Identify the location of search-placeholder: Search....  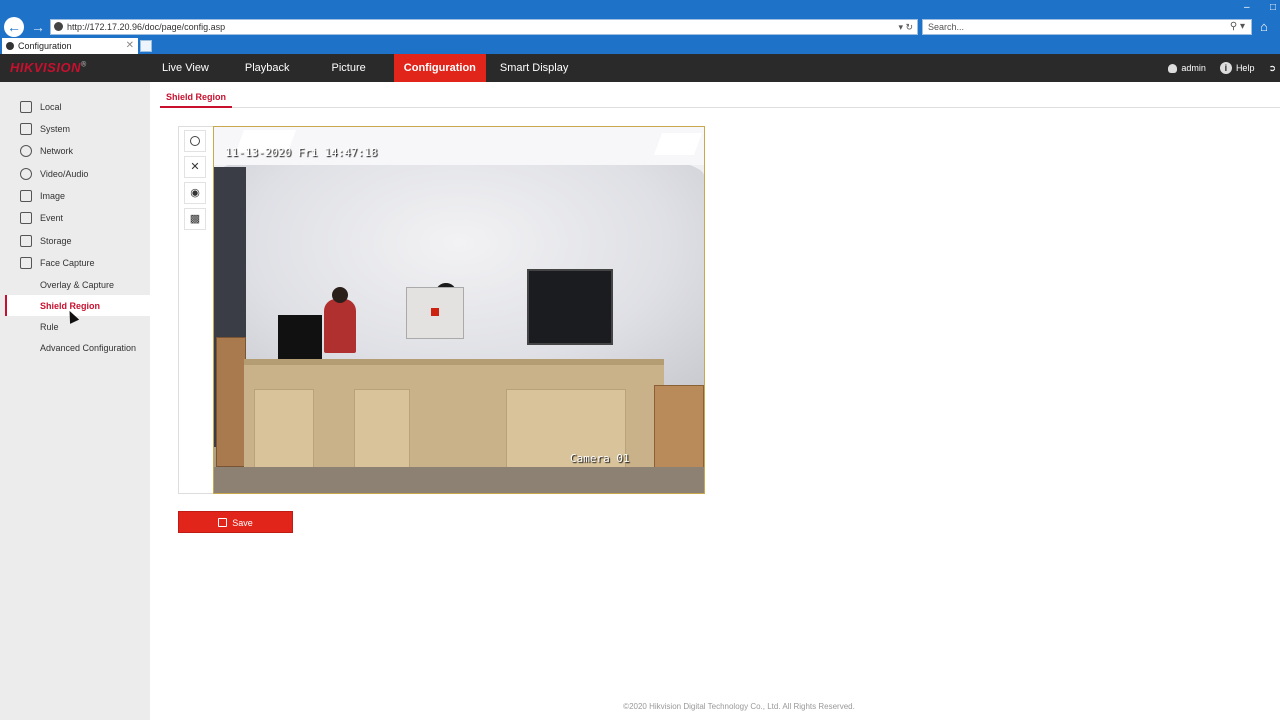
(946, 27).